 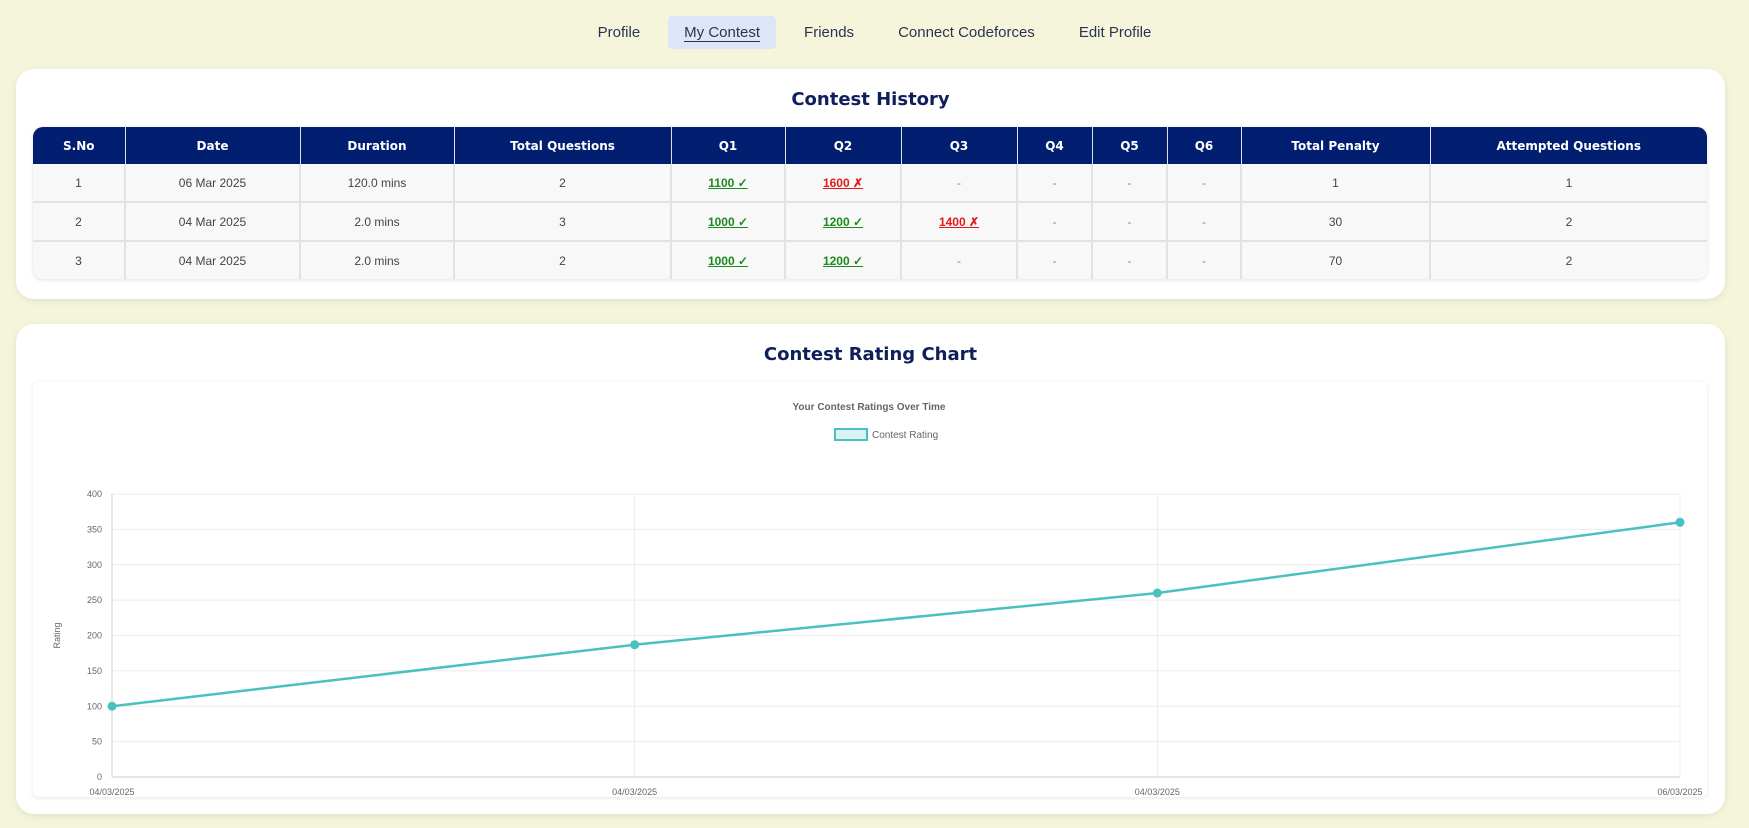 I want to click on penalty-cell: 30, so click(x=1336, y=222).